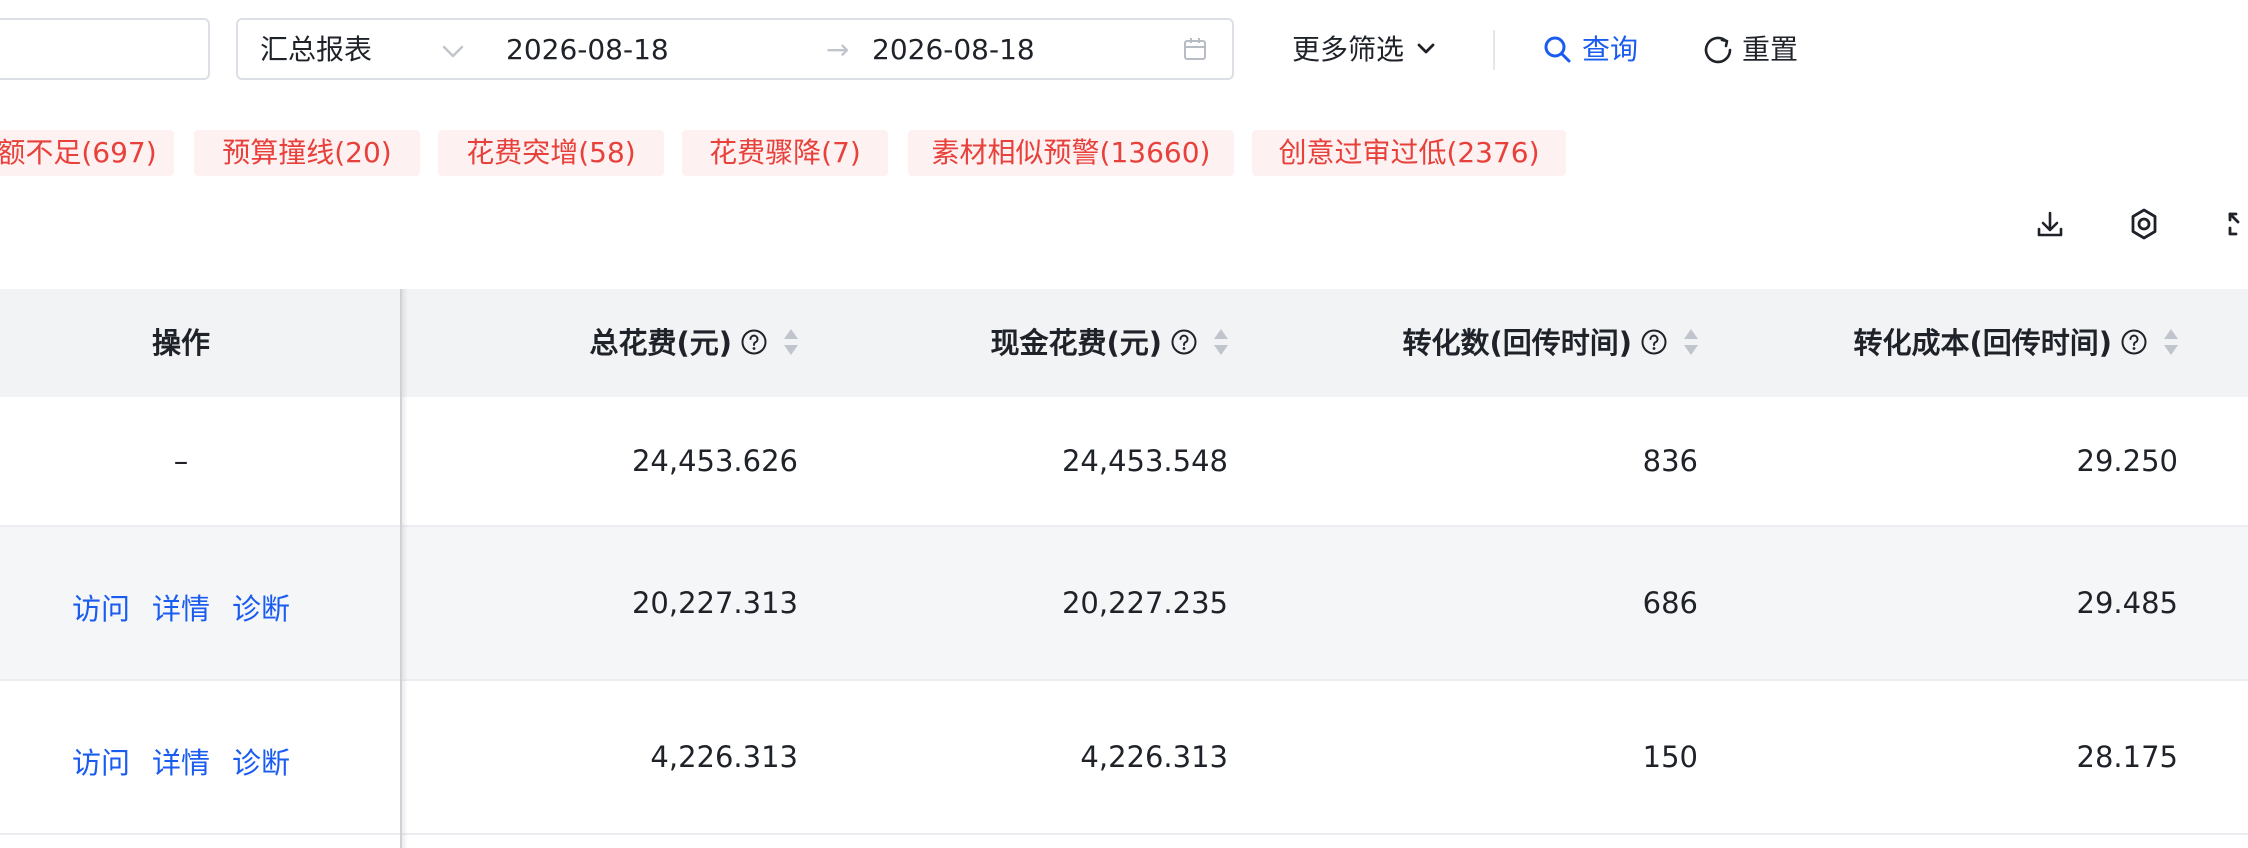 The width and height of the screenshot is (2248, 848). What do you see at coordinates (2000, 343) in the screenshot?
I see `column-header-conversion-cost: 转化成本(回传时间)` at bounding box center [2000, 343].